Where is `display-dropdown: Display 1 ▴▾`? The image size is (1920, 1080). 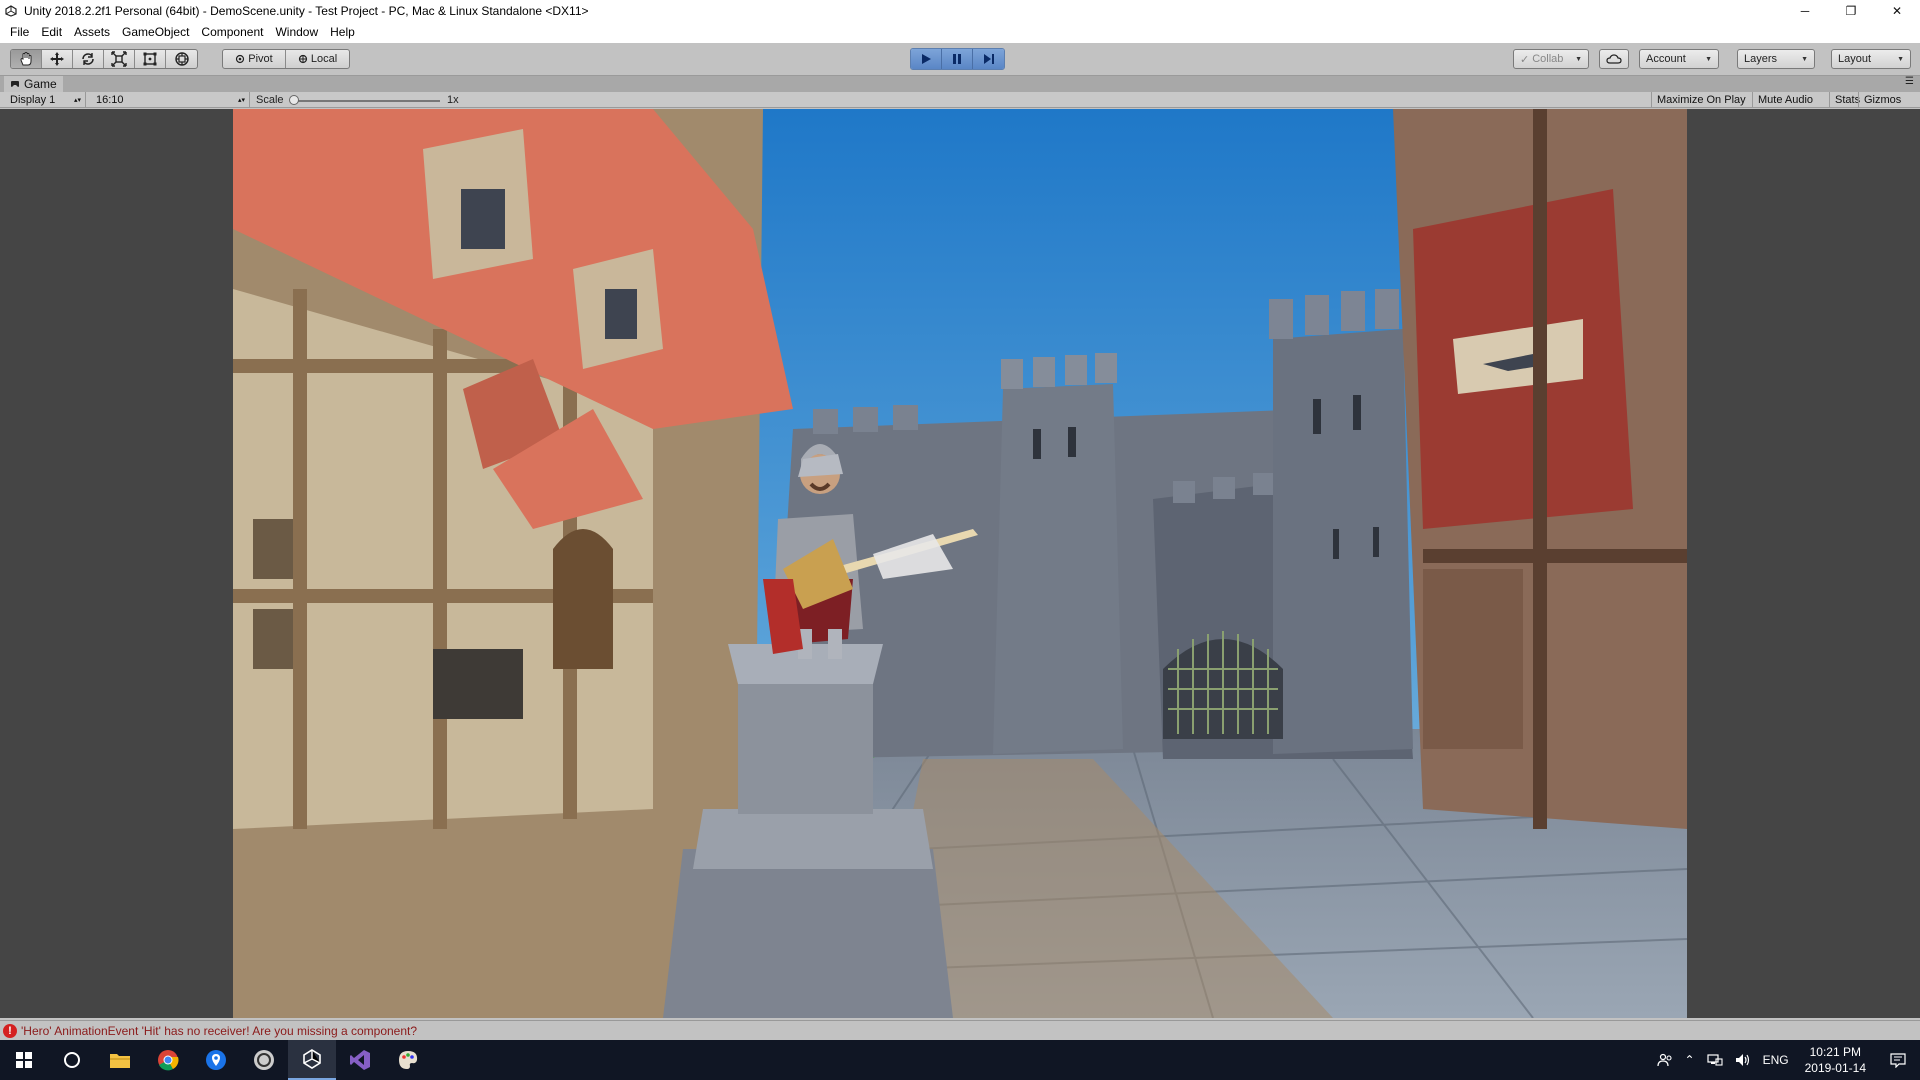 display-dropdown: Display 1 ▴▾ is located at coordinates (45, 100).